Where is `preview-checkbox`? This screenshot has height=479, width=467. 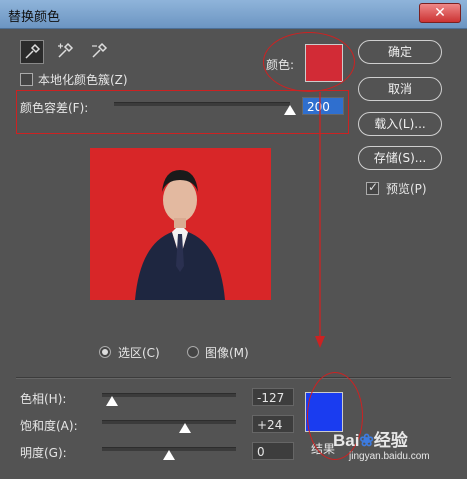
preview-checkbox is located at coordinates (372, 187).